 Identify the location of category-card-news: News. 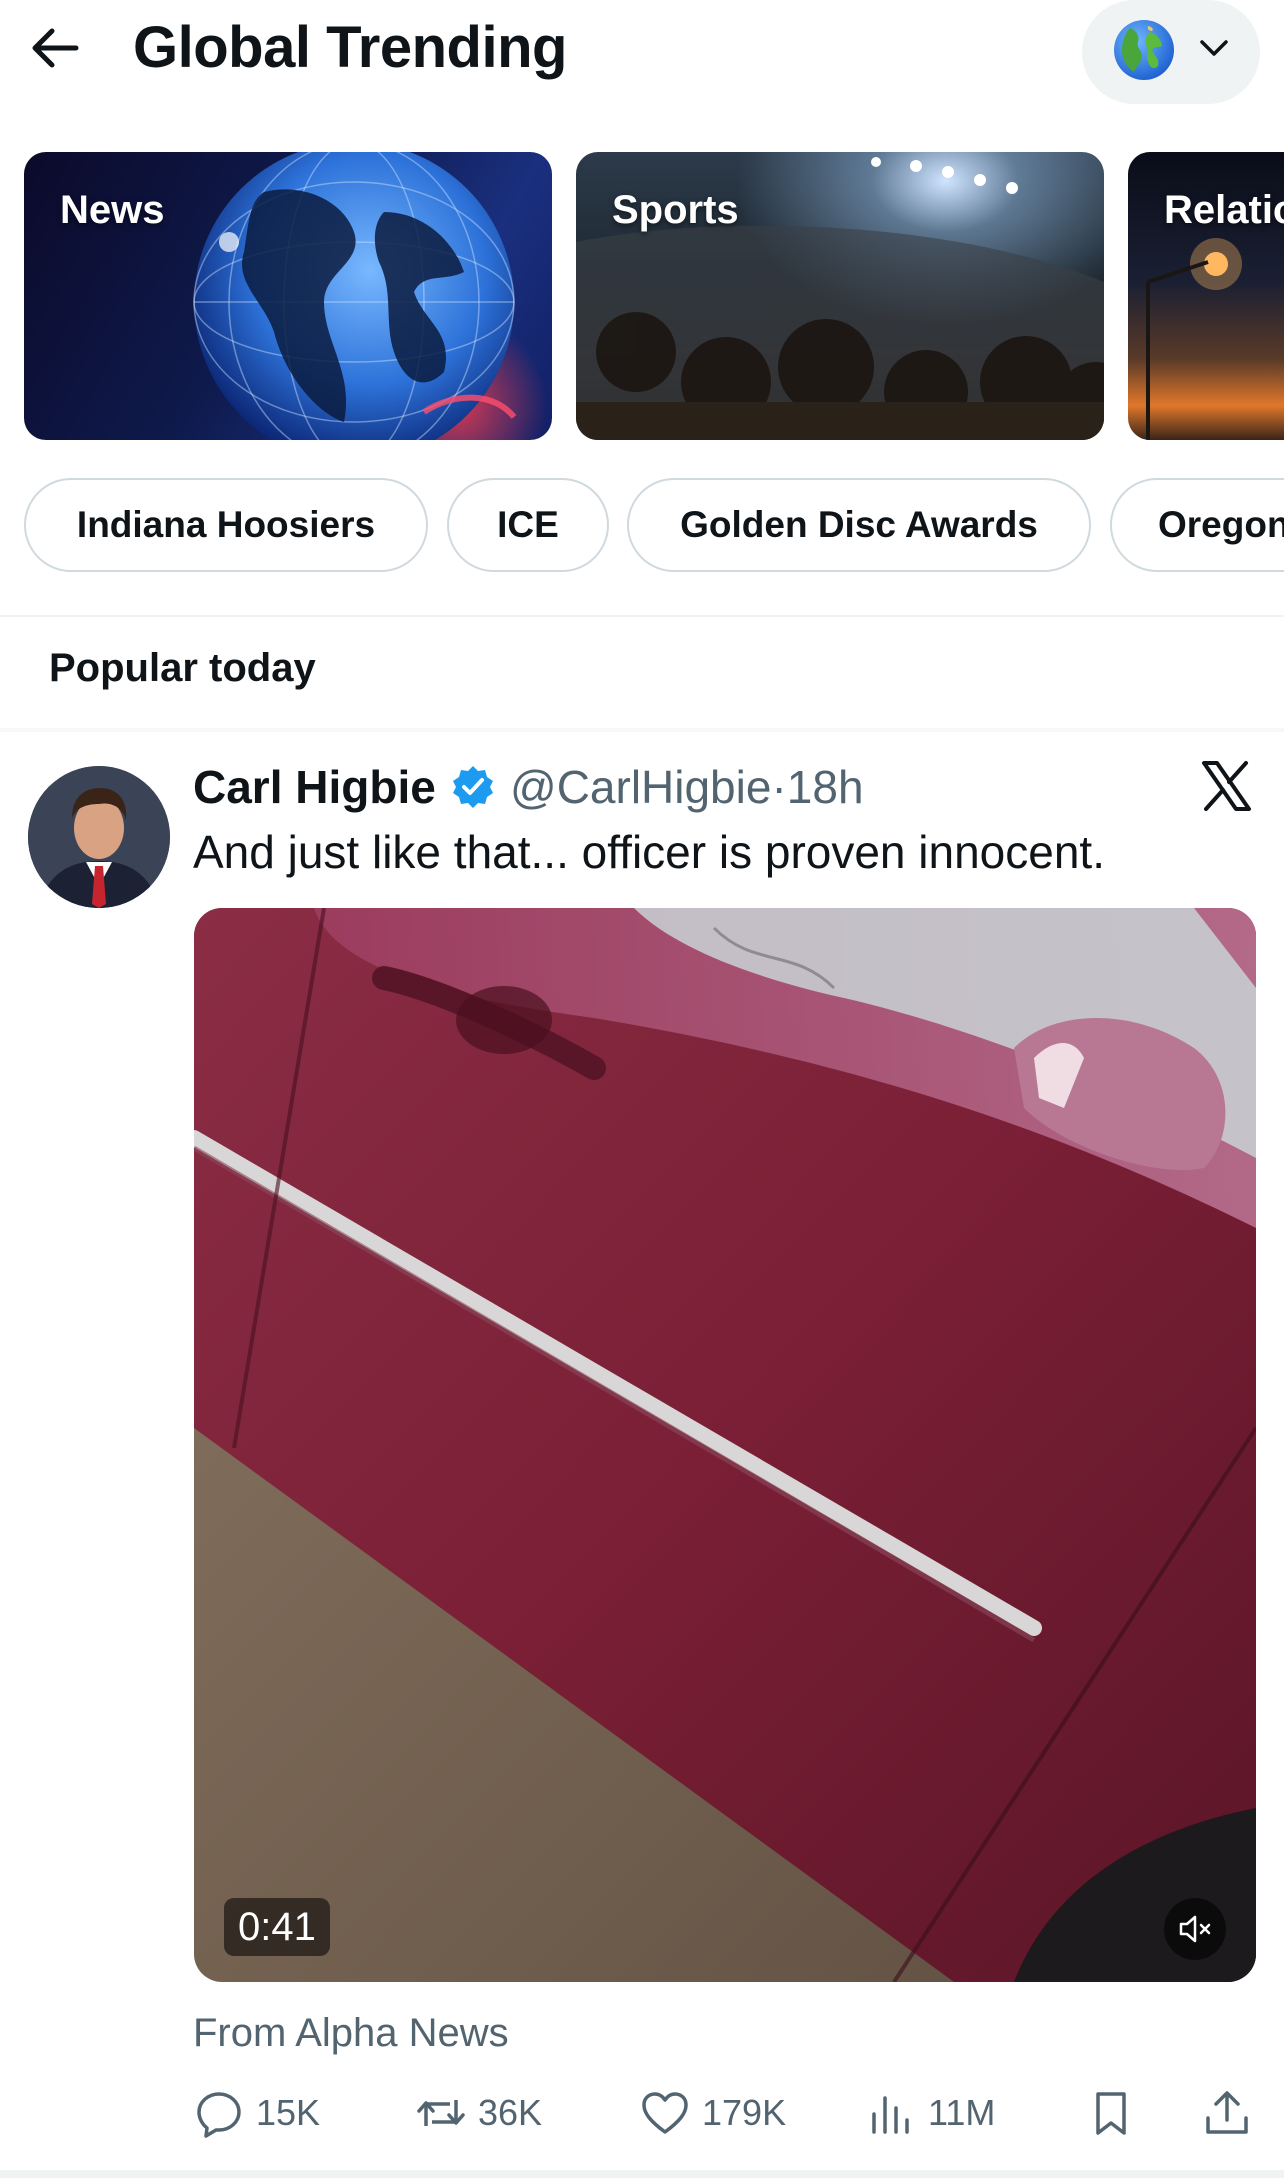
(288, 296).